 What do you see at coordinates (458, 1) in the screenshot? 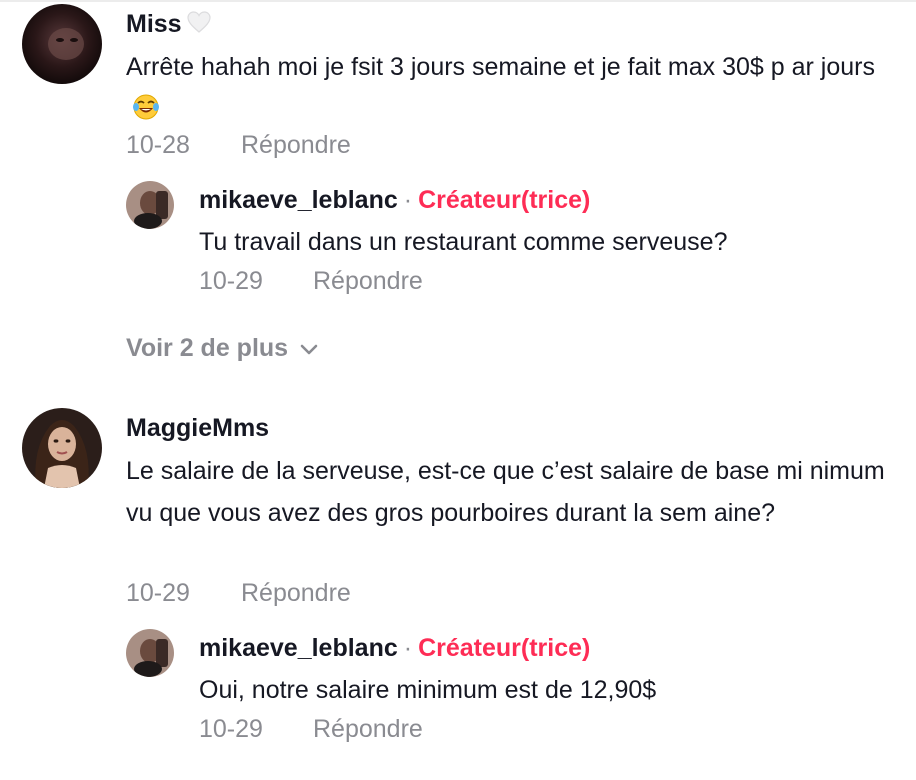
I see `top-divider` at bounding box center [458, 1].